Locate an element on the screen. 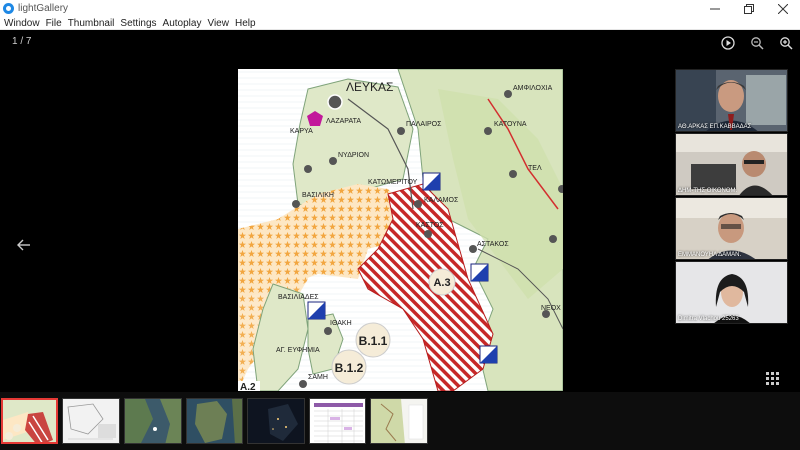 This screenshot has width=800, height=450. participant-tile: ΕΜΜΑΝΟΥΗΛ ΔΑΜΑΝ. is located at coordinates (731, 228).